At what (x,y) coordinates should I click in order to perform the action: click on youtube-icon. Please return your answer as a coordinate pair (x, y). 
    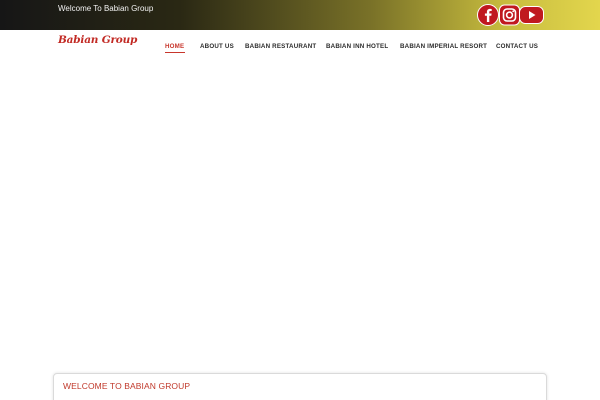
    Looking at the image, I should click on (531, 15).